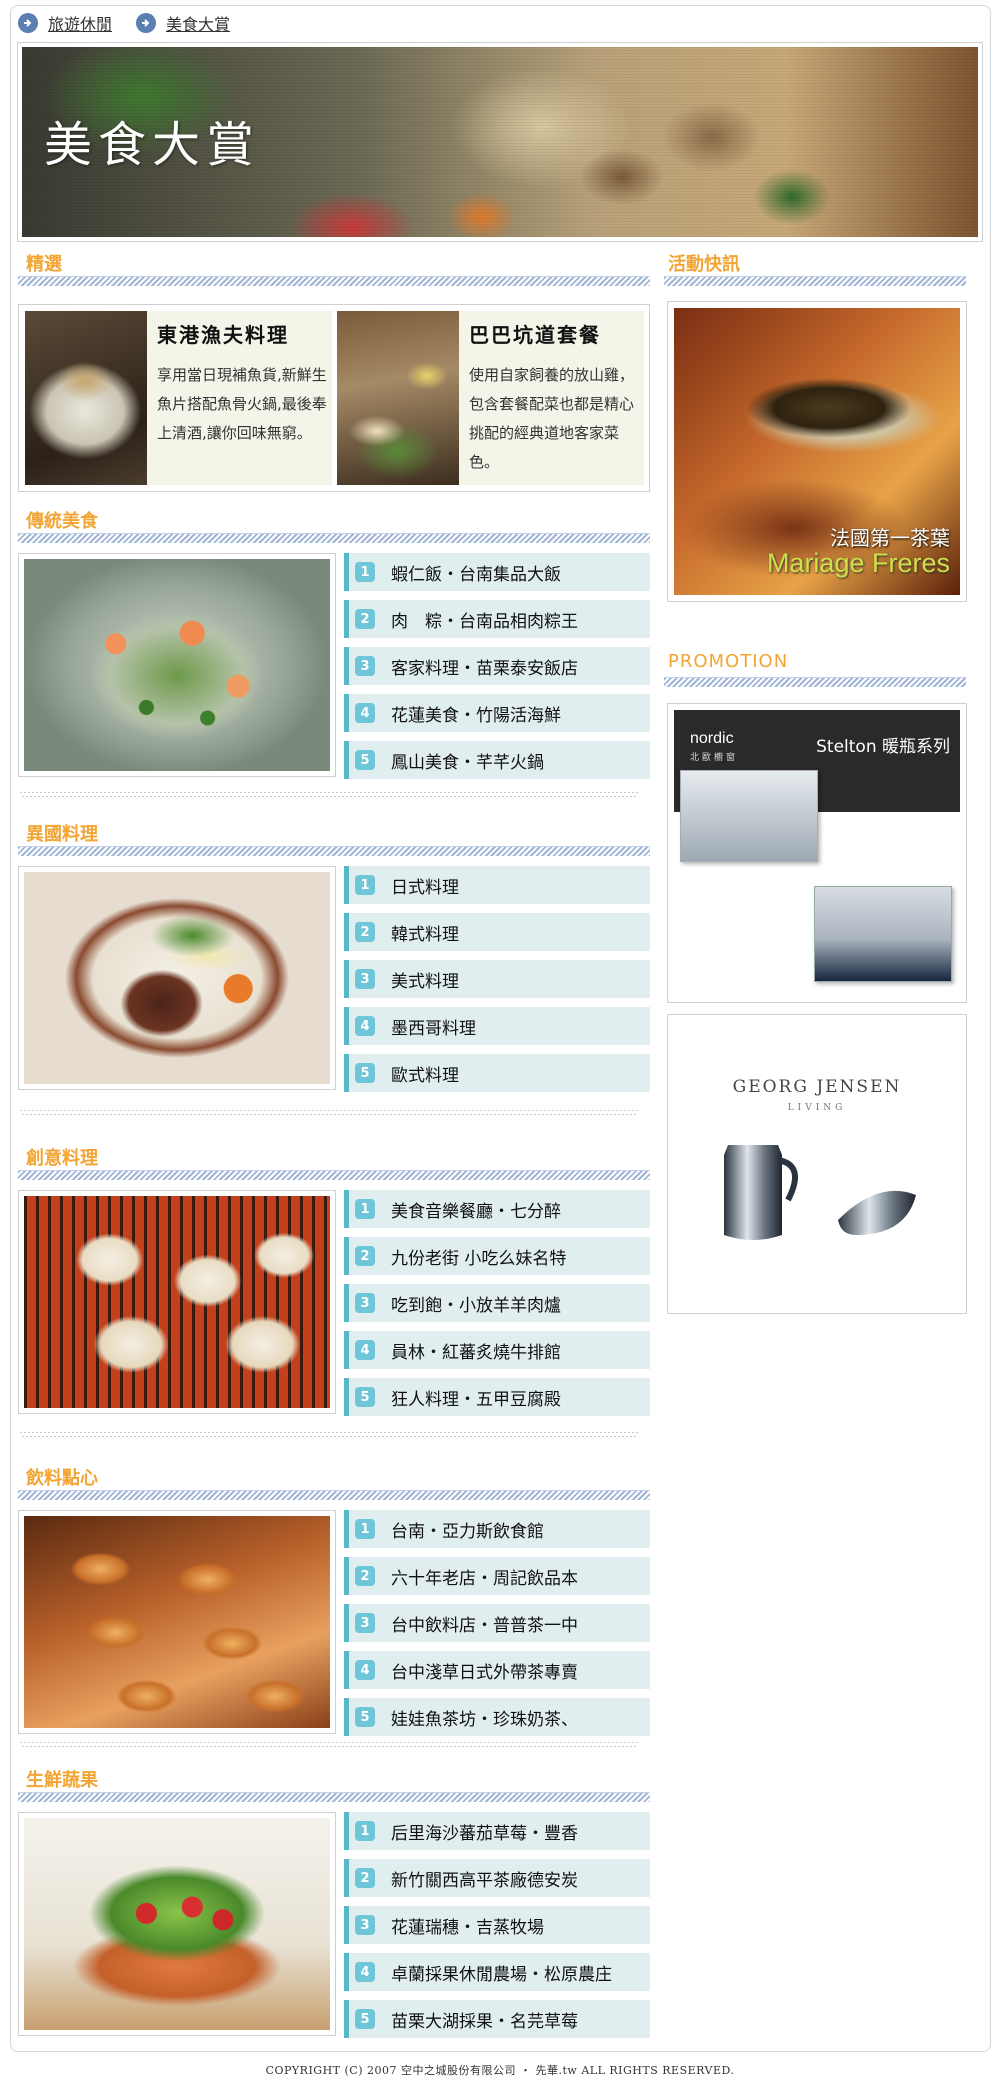 The width and height of the screenshot is (1000, 2090). Describe the element at coordinates (820, 1192) in the screenshot. I see `jug-and-bowl-icon` at that location.